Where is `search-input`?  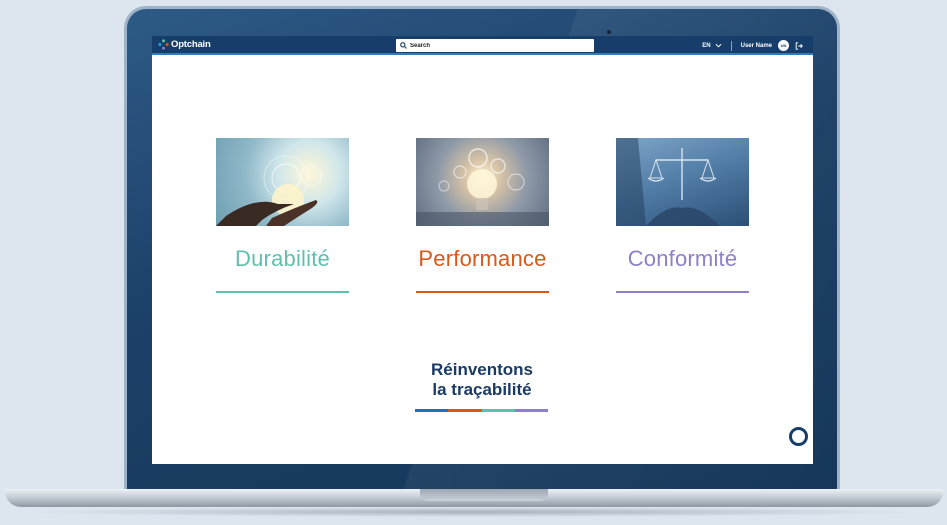
search-input is located at coordinates (495, 45).